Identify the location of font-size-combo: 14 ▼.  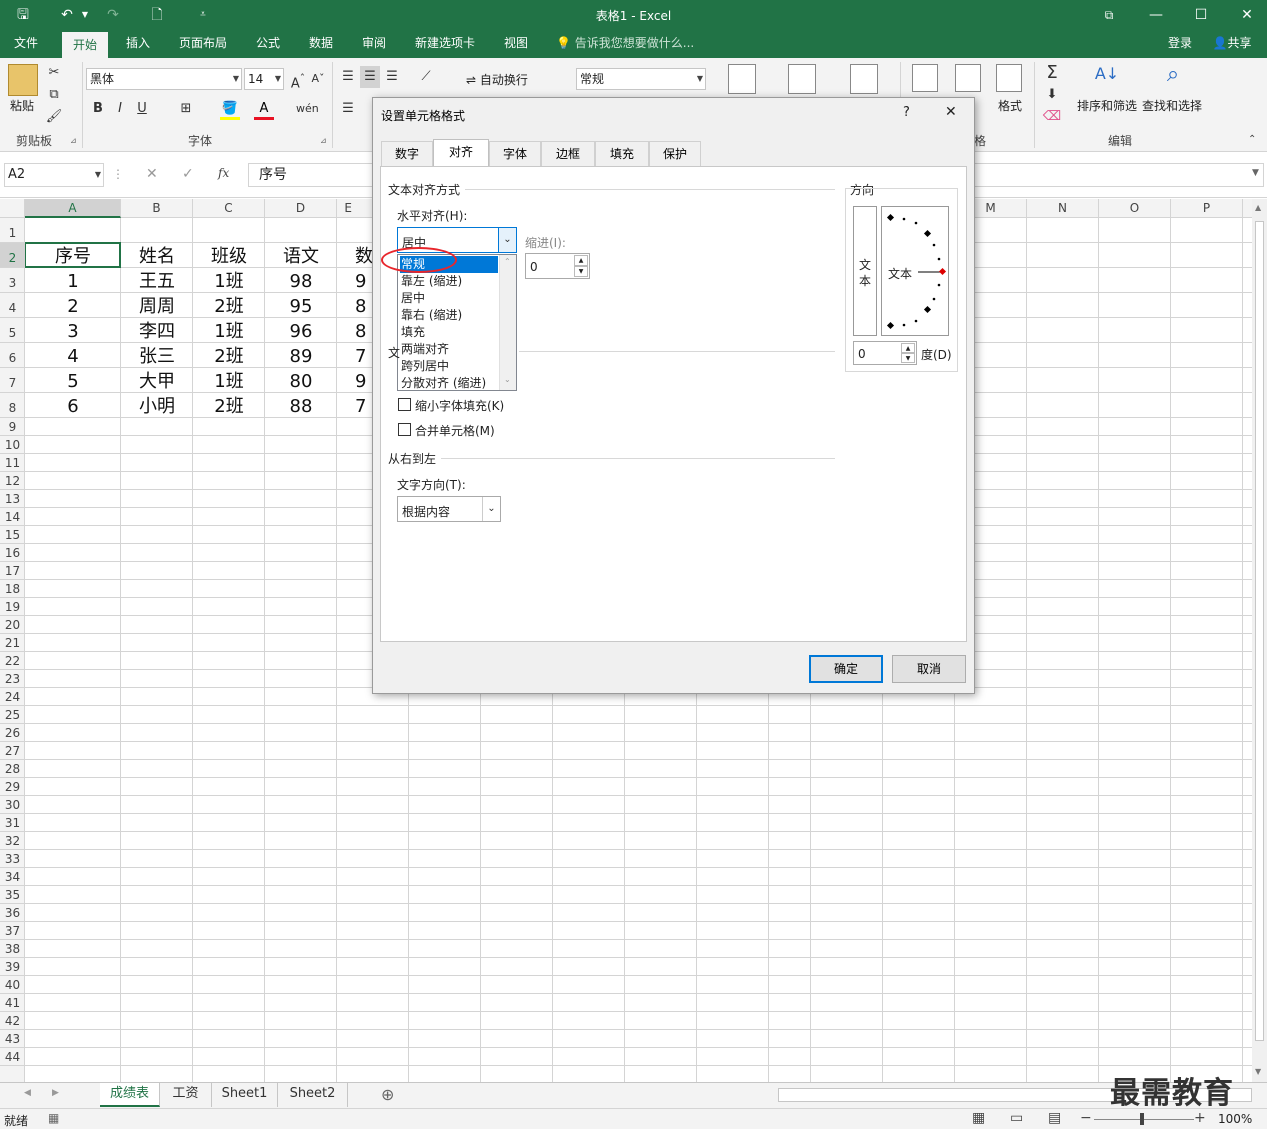
(264, 79).